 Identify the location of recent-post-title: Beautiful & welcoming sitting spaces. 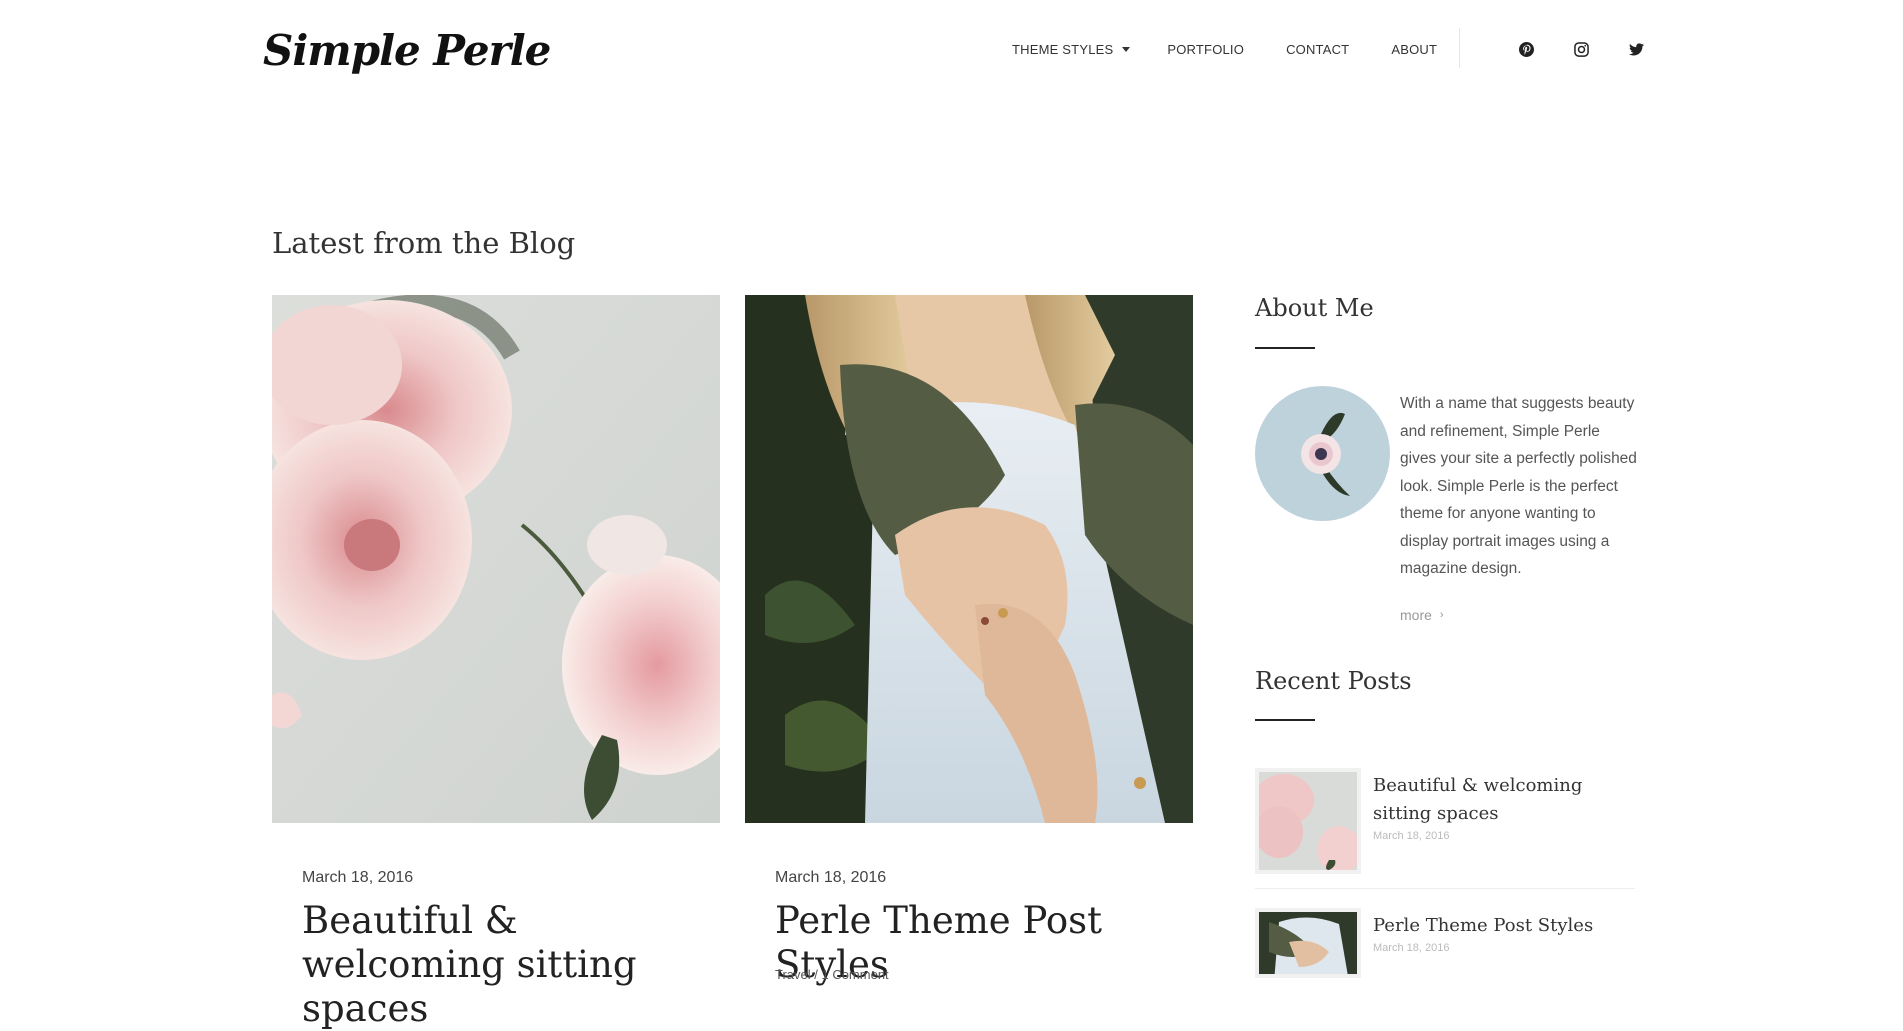
(1503, 800).